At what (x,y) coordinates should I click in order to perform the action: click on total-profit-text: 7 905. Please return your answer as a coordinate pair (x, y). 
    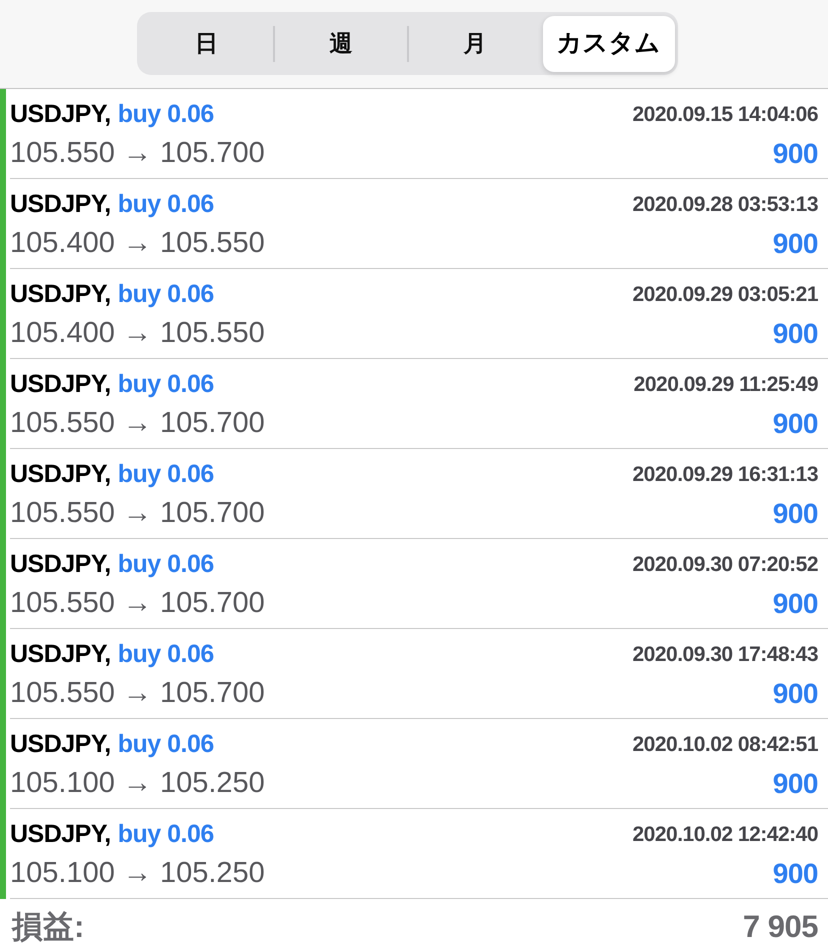
    Looking at the image, I should click on (780, 927).